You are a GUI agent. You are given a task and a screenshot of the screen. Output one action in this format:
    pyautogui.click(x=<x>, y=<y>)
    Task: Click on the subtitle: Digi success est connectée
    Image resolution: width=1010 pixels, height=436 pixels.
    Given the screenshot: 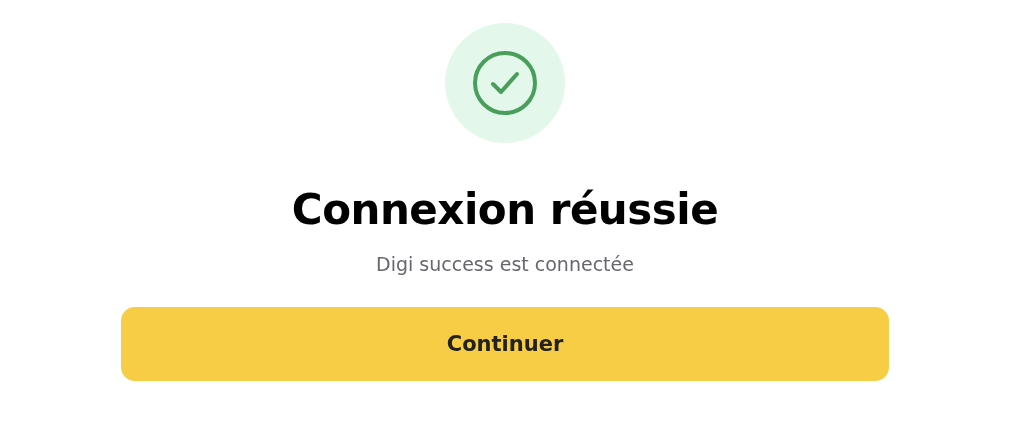 What is the action you would take?
    pyautogui.click(x=505, y=264)
    